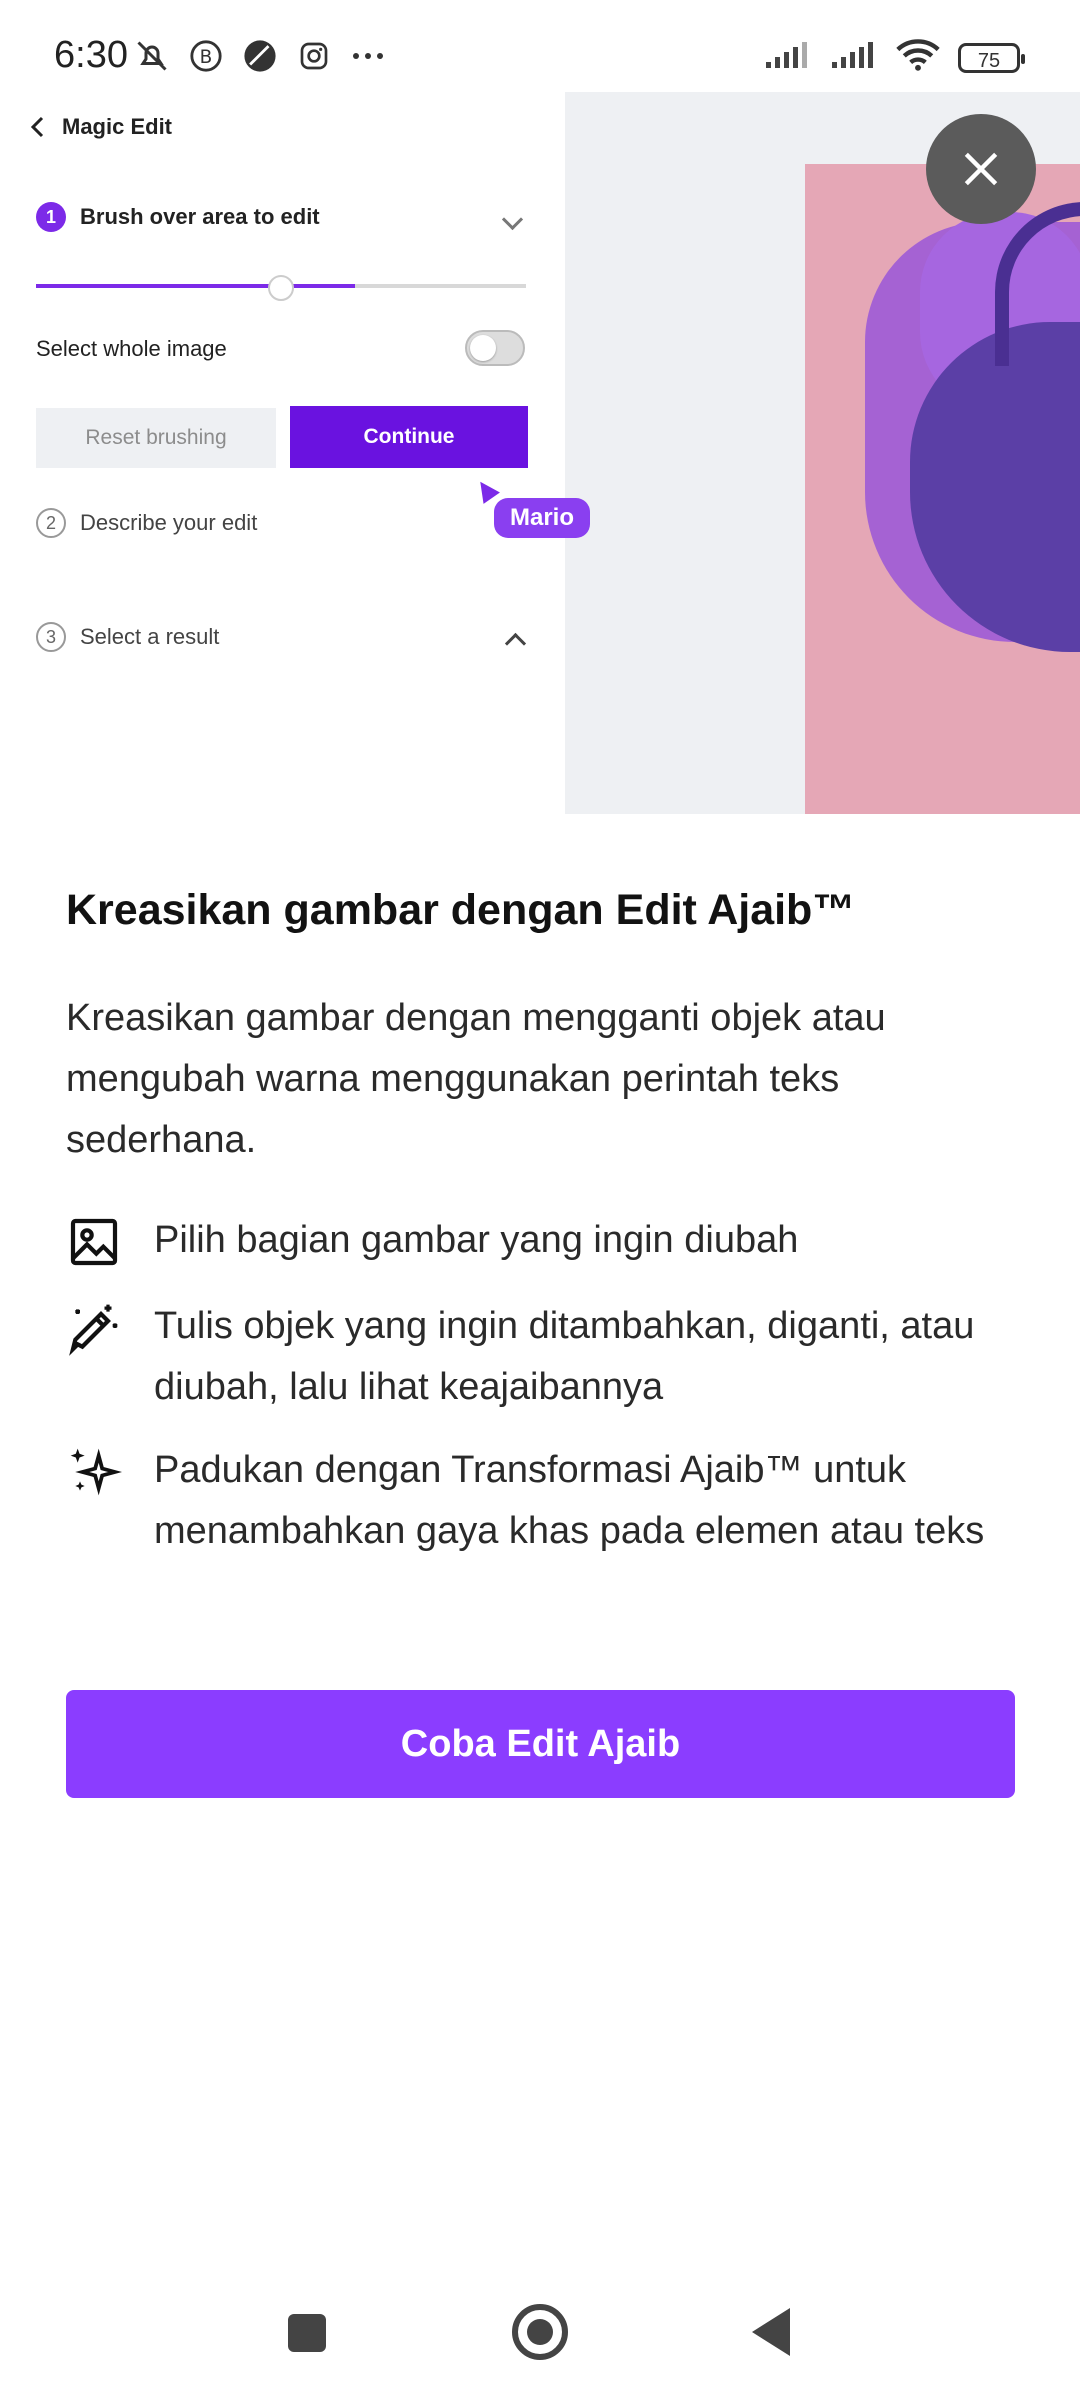 This screenshot has width=1080, height=2400. Describe the element at coordinates (117, 126) in the screenshot. I see `panel-title: Magic Edit` at that location.